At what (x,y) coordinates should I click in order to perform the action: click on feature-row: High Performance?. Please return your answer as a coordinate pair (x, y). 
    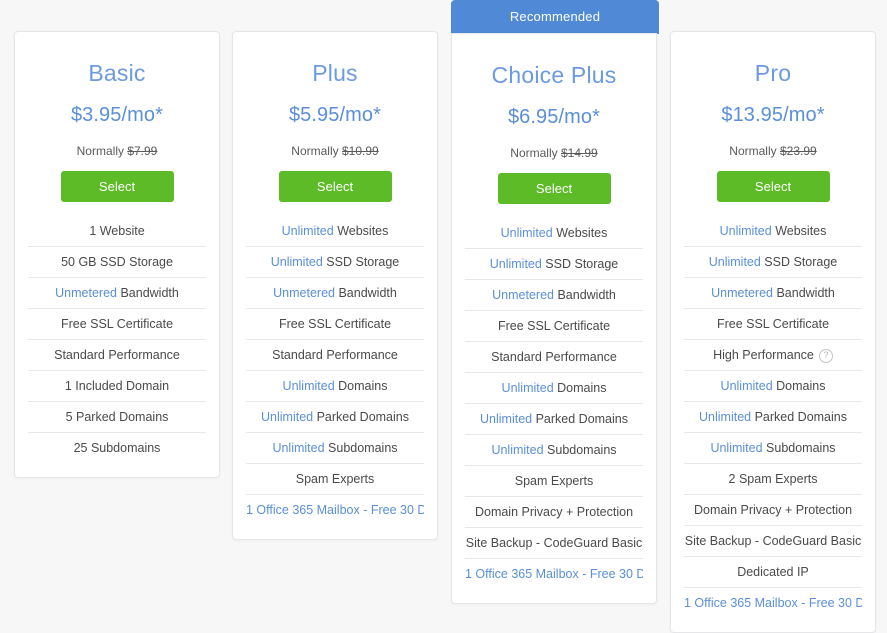
    Looking at the image, I should click on (773, 354).